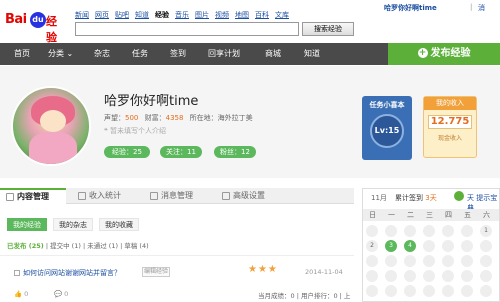  What do you see at coordinates (102, 246) in the screenshot?
I see `filter-rejected: 未通过 (1)` at bounding box center [102, 246].